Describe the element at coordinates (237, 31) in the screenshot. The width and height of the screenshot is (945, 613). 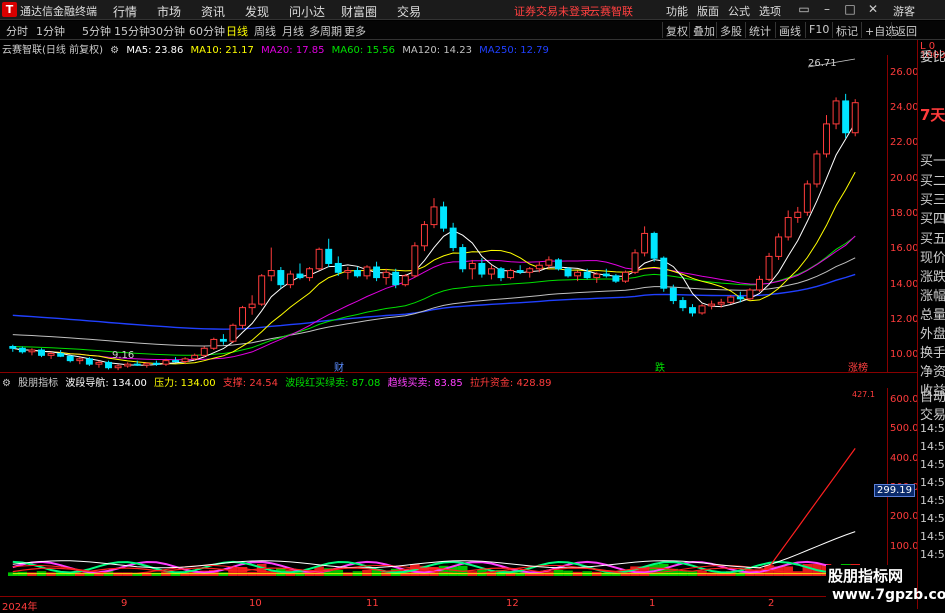
I see `tab-daily: 日线` at that location.